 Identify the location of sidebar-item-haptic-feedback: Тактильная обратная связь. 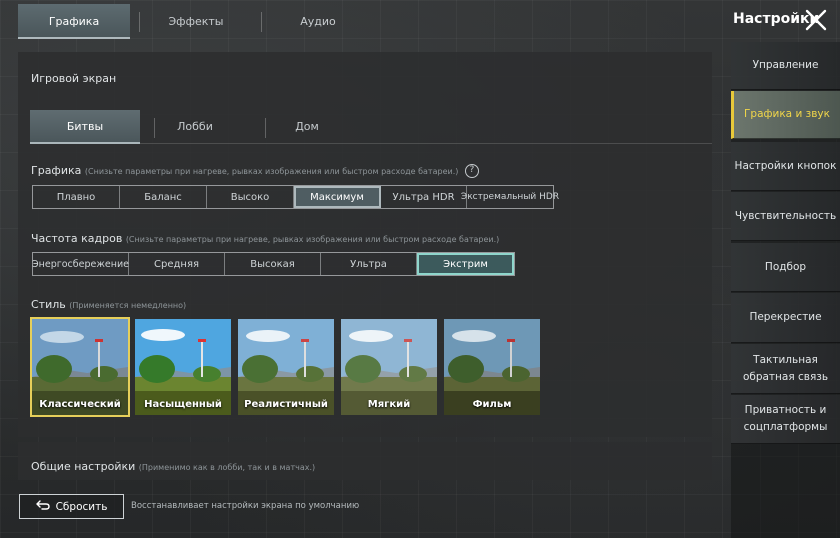
(785, 369).